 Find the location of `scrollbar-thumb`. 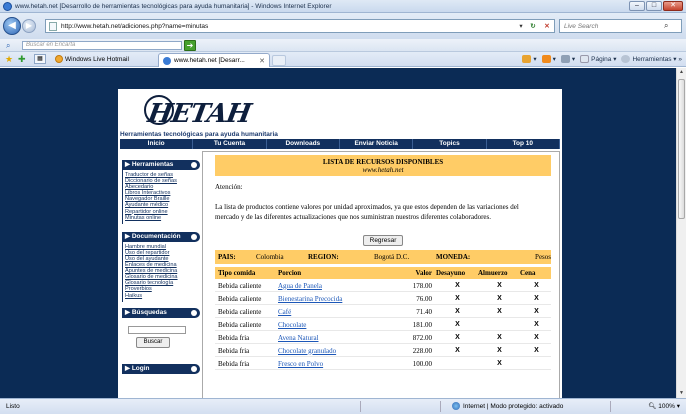

scrollbar-thumb is located at coordinates (681, 149).